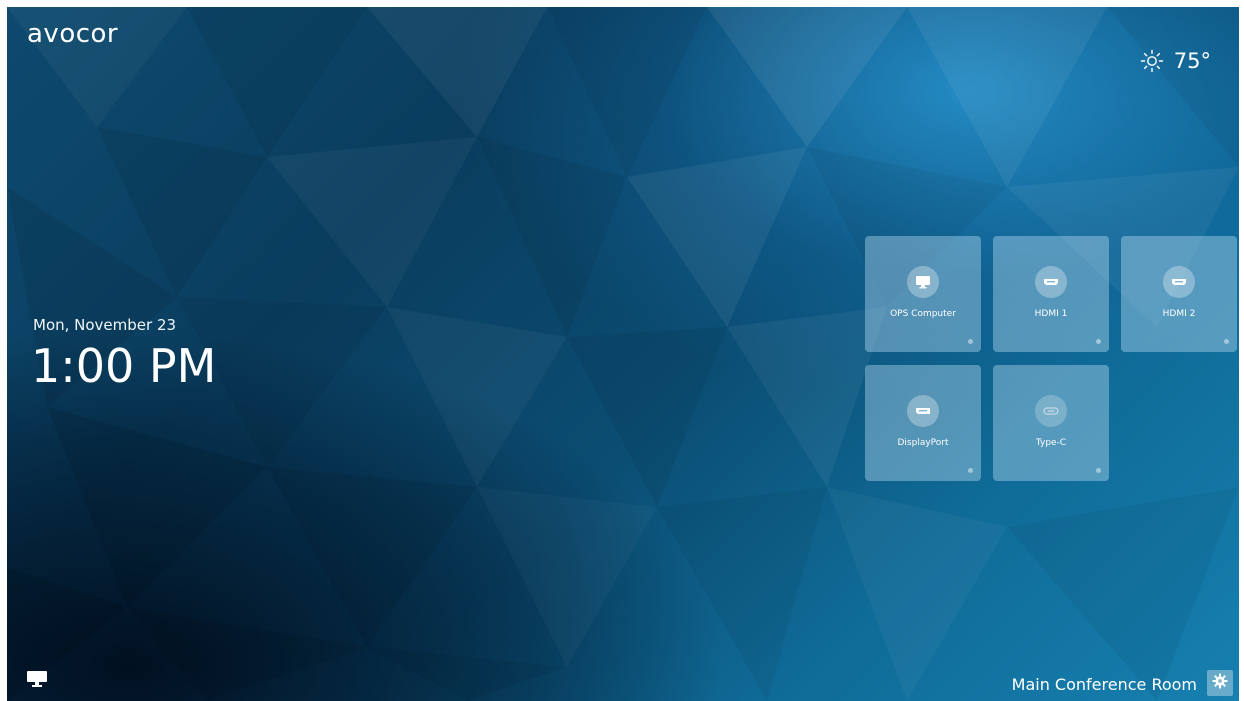  I want to click on weather-widget: 75°, so click(1175, 61).